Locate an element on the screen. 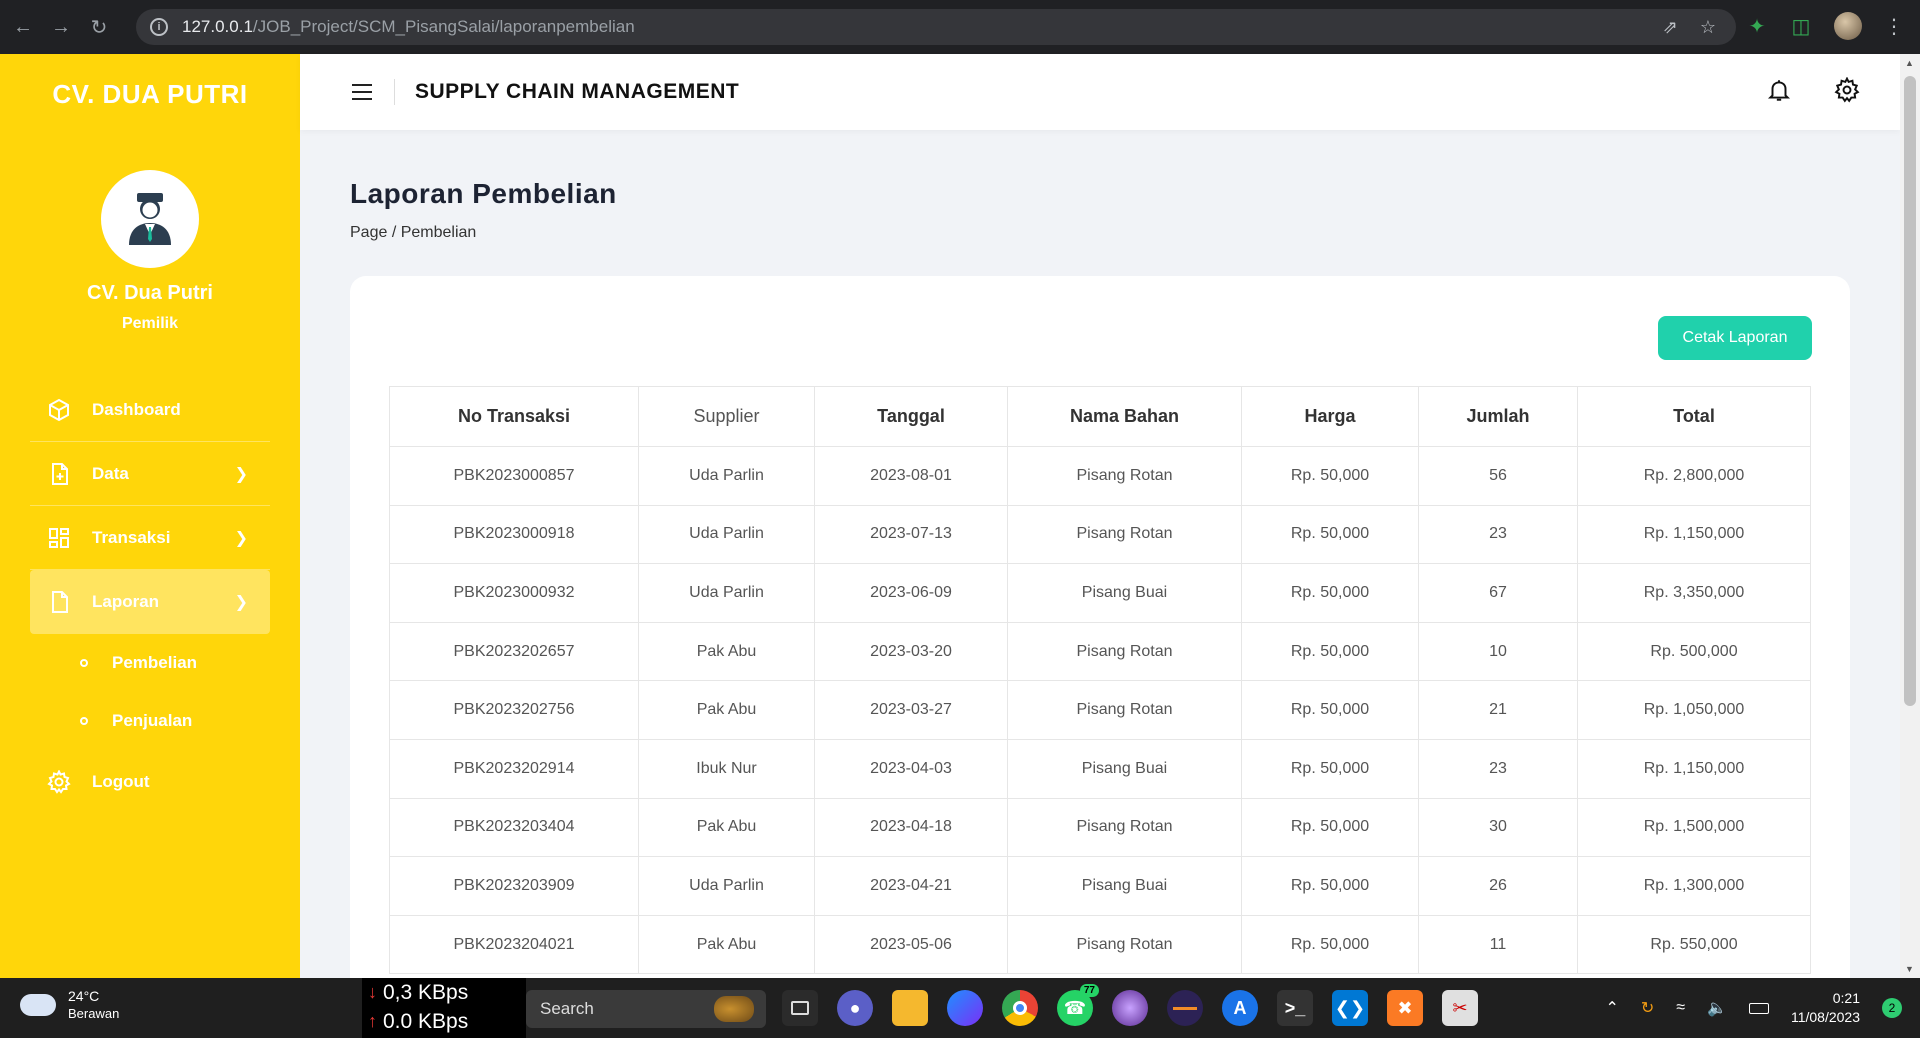  download-arrow-icon: ↓ is located at coordinates (372, 992).